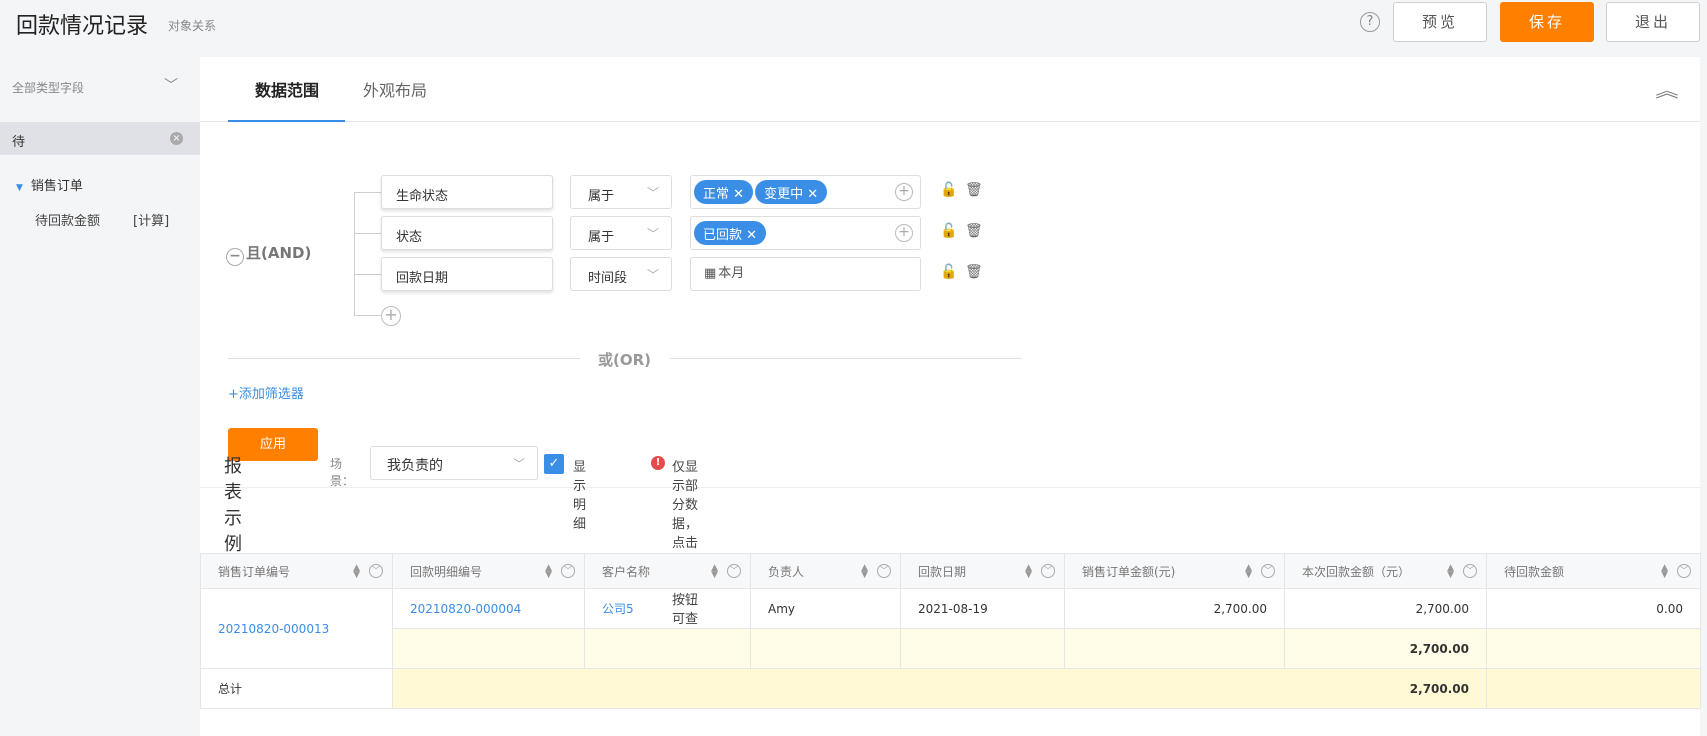  What do you see at coordinates (235, 257) in the screenshot?
I see `minus-icon: −` at bounding box center [235, 257].